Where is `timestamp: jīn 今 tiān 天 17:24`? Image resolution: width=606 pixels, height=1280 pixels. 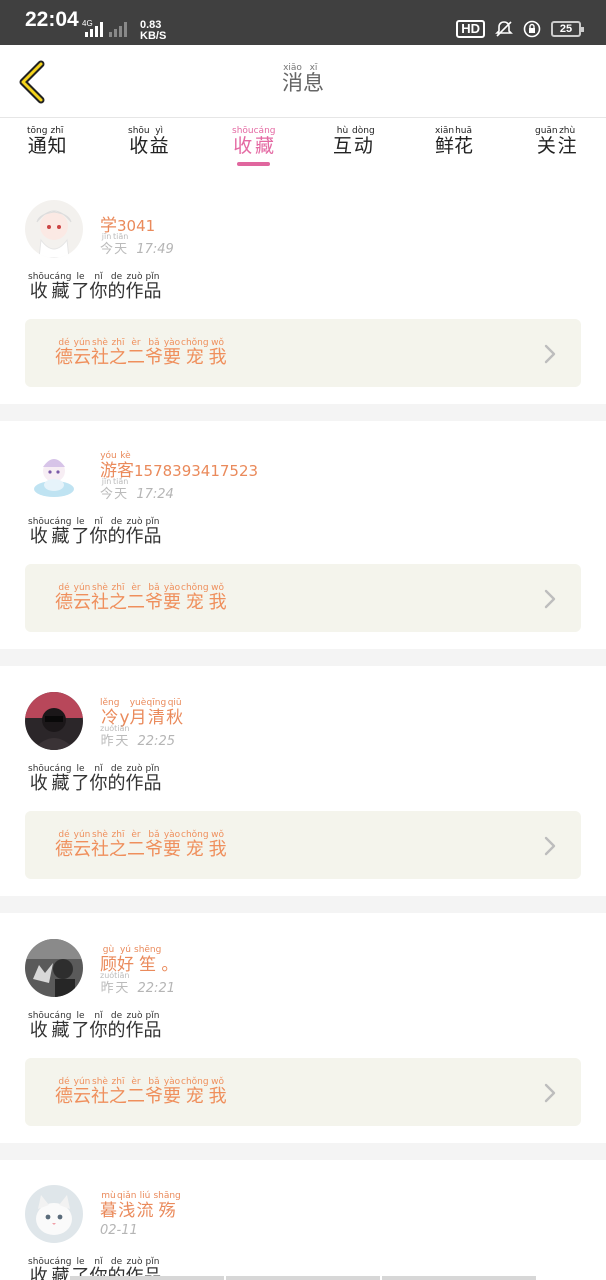
timestamp: jīn 今 tiān 天 17:24 is located at coordinates (137, 489).